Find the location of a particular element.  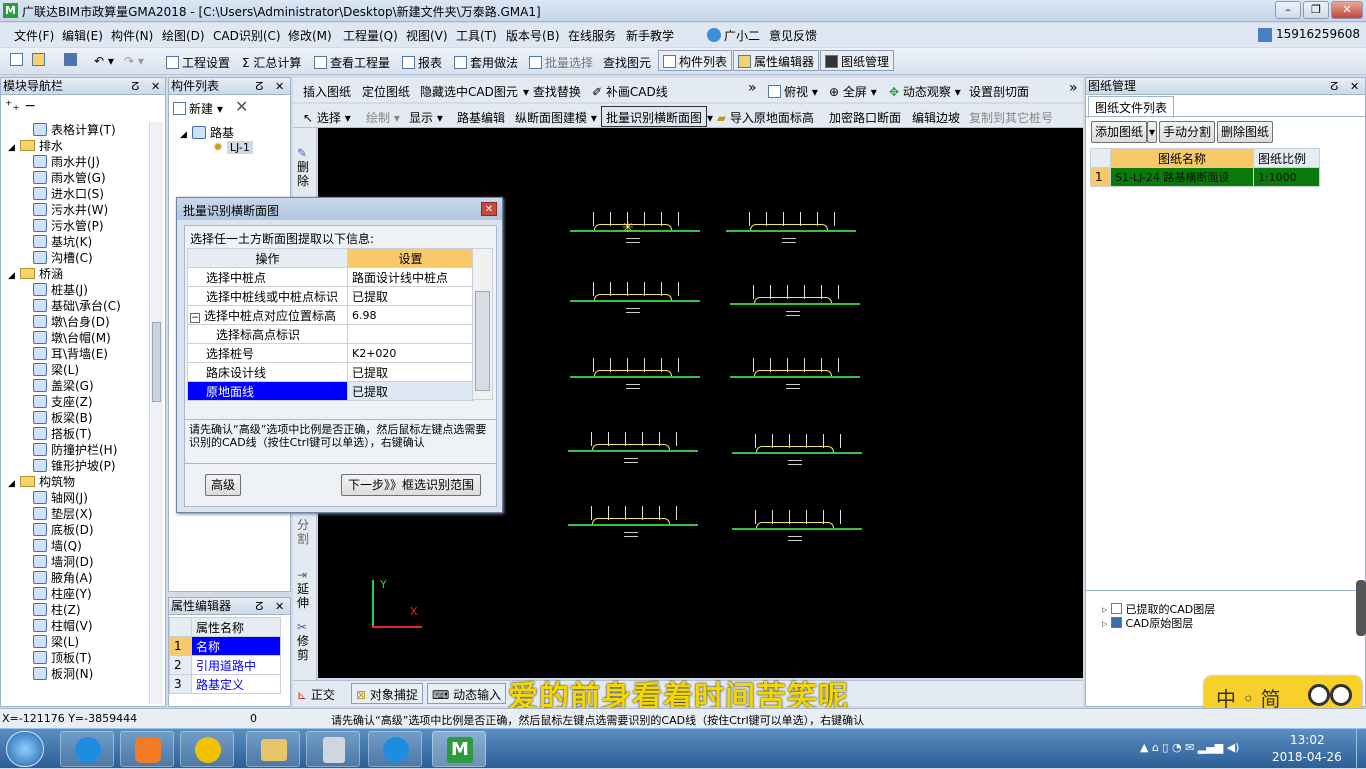

delete-tool: ✎ 删除 is located at coordinates (304, 167).